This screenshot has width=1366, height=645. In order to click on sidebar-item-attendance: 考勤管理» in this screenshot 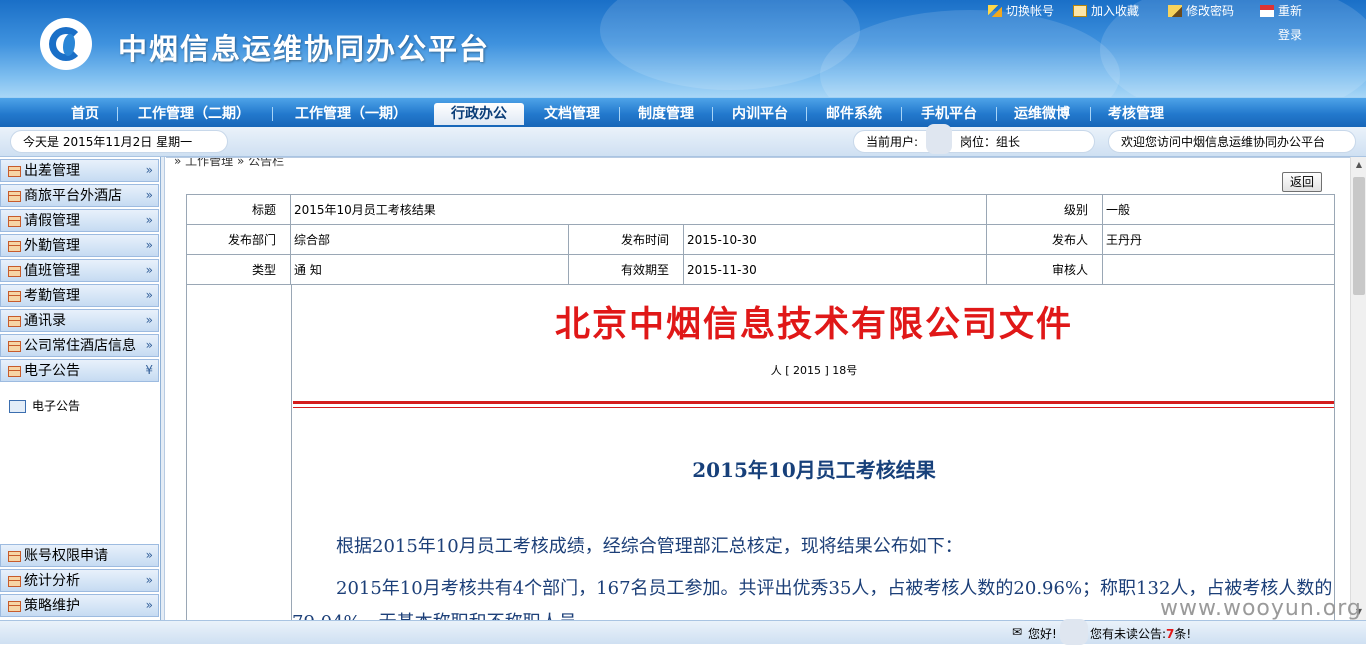, I will do `click(79, 295)`.